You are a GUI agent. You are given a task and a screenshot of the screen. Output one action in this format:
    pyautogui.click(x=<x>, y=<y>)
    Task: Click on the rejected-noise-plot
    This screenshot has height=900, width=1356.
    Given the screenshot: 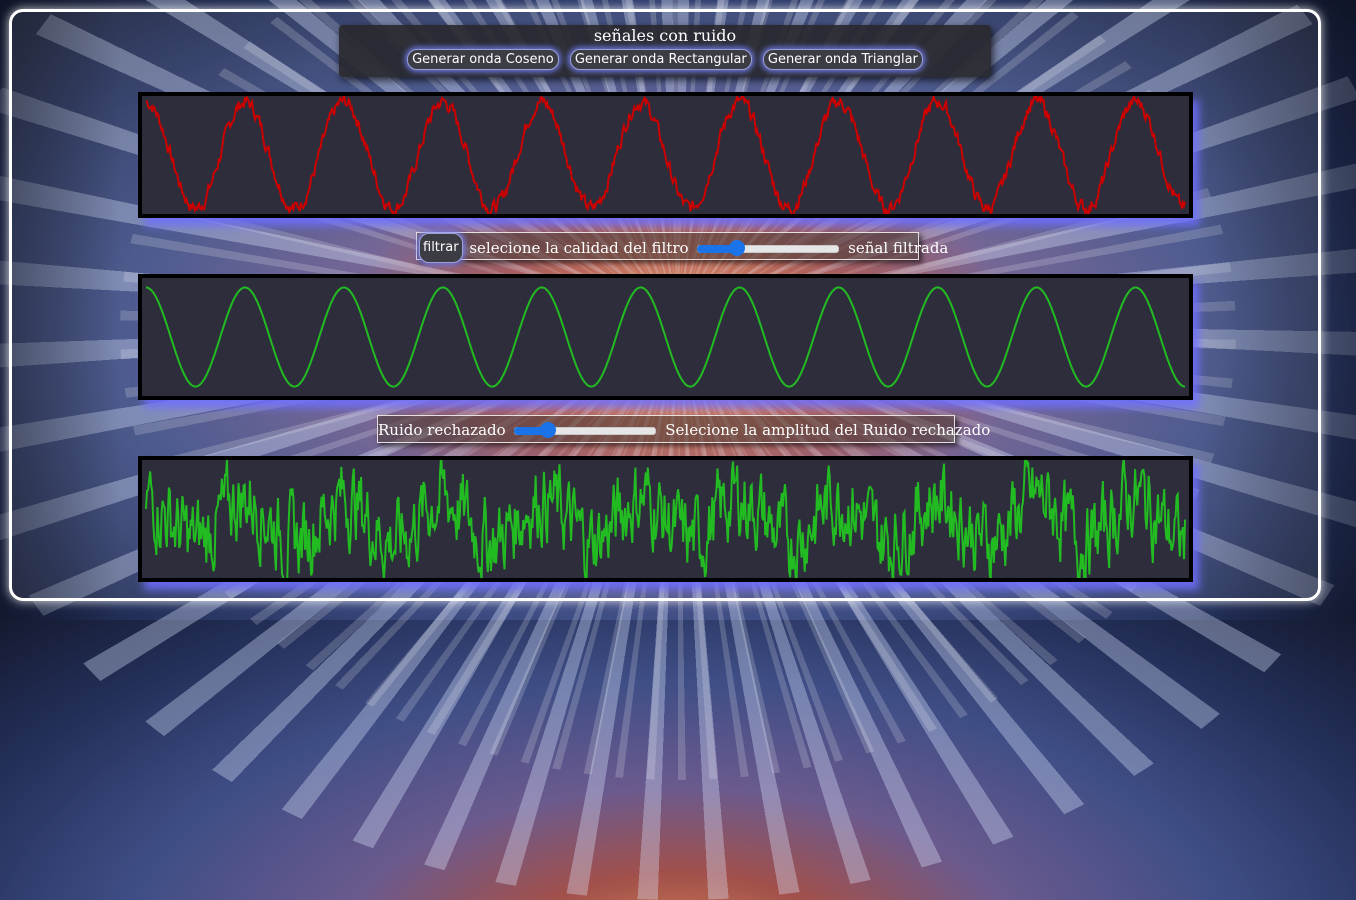 What is the action you would take?
    pyautogui.click(x=665, y=519)
    